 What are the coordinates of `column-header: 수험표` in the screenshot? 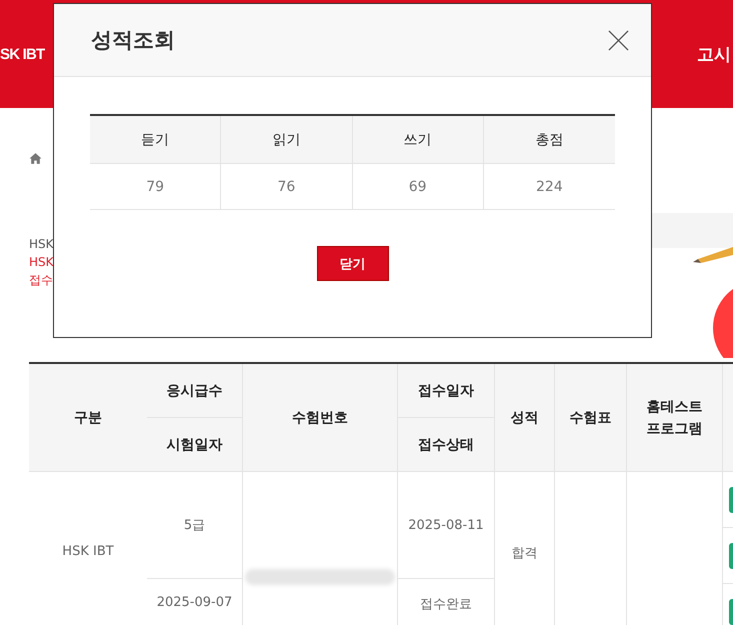 It's located at (591, 418).